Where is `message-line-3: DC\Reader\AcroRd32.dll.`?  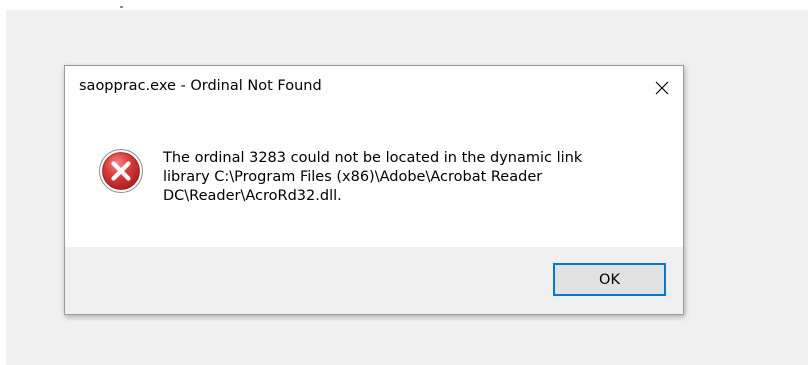
message-line-3: DC\Reader\AcroRd32.dll. is located at coordinates (252, 196).